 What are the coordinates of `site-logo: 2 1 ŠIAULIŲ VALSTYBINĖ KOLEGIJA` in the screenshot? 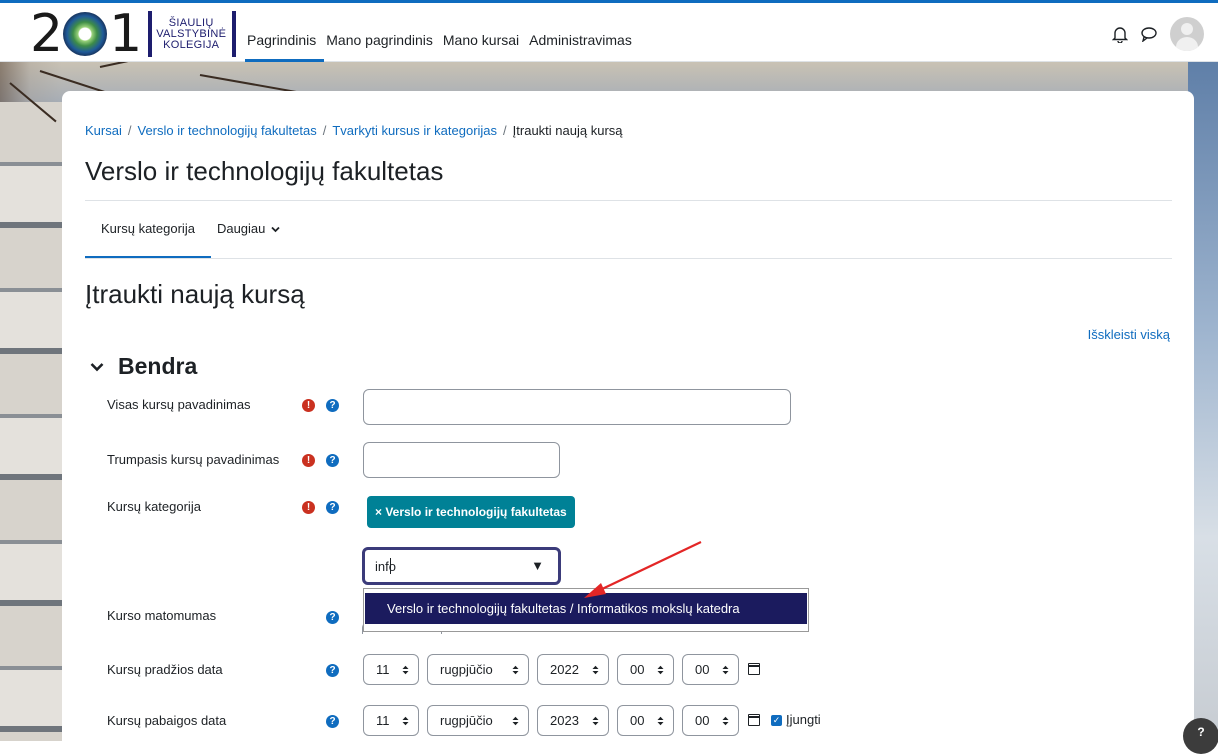 It's located at (133, 34).